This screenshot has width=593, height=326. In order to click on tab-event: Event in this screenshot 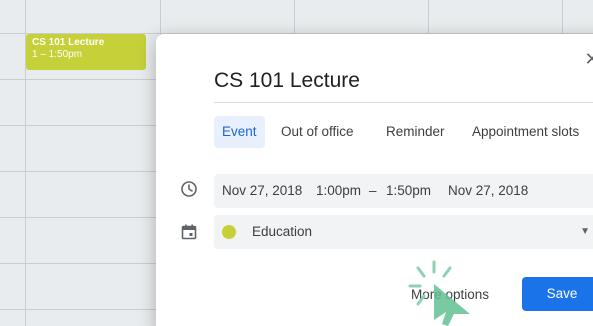, I will do `click(239, 132)`.